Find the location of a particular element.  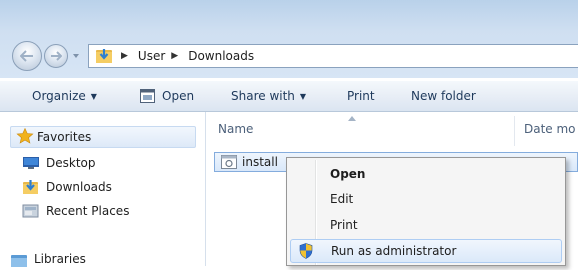

setup-file-icon is located at coordinates (229, 162).